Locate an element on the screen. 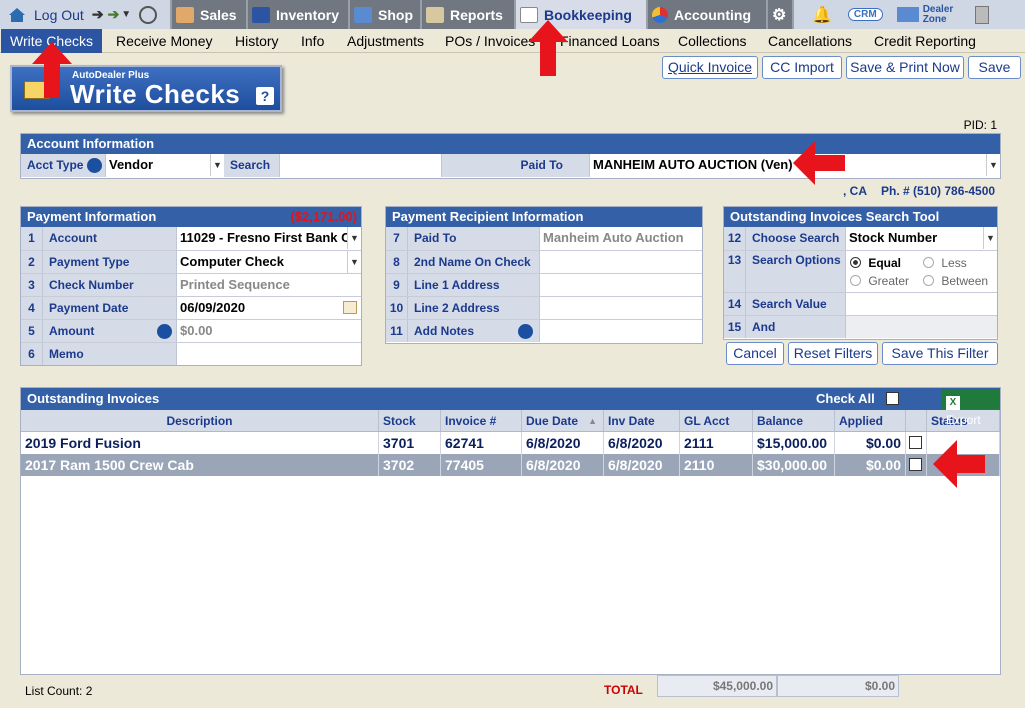  reset-filters-button: Reset Filters is located at coordinates (833, 353).